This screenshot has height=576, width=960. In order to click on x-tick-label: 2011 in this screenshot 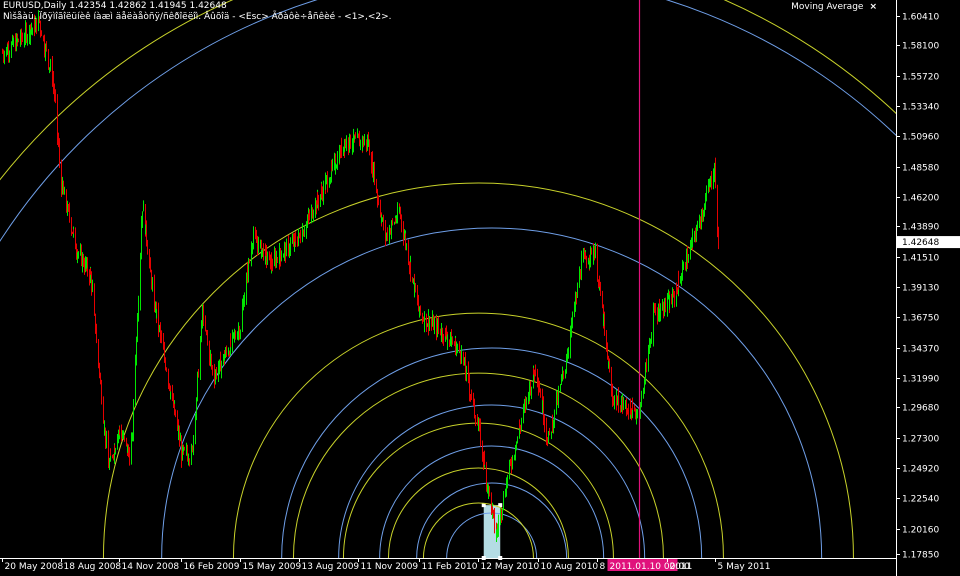, I will do `click(681, 567)`.